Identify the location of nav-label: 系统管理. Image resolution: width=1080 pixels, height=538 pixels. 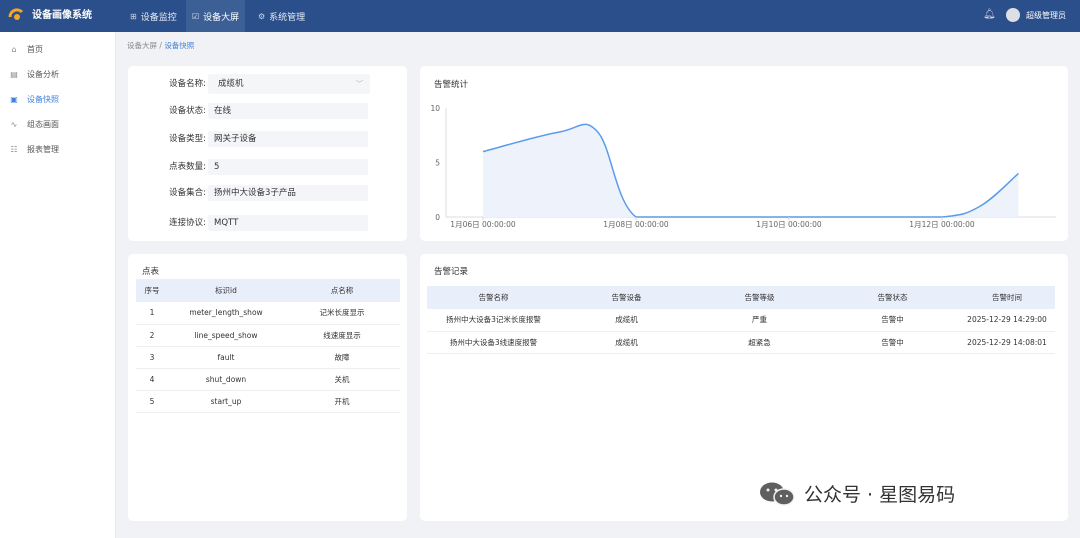
(287, 17).